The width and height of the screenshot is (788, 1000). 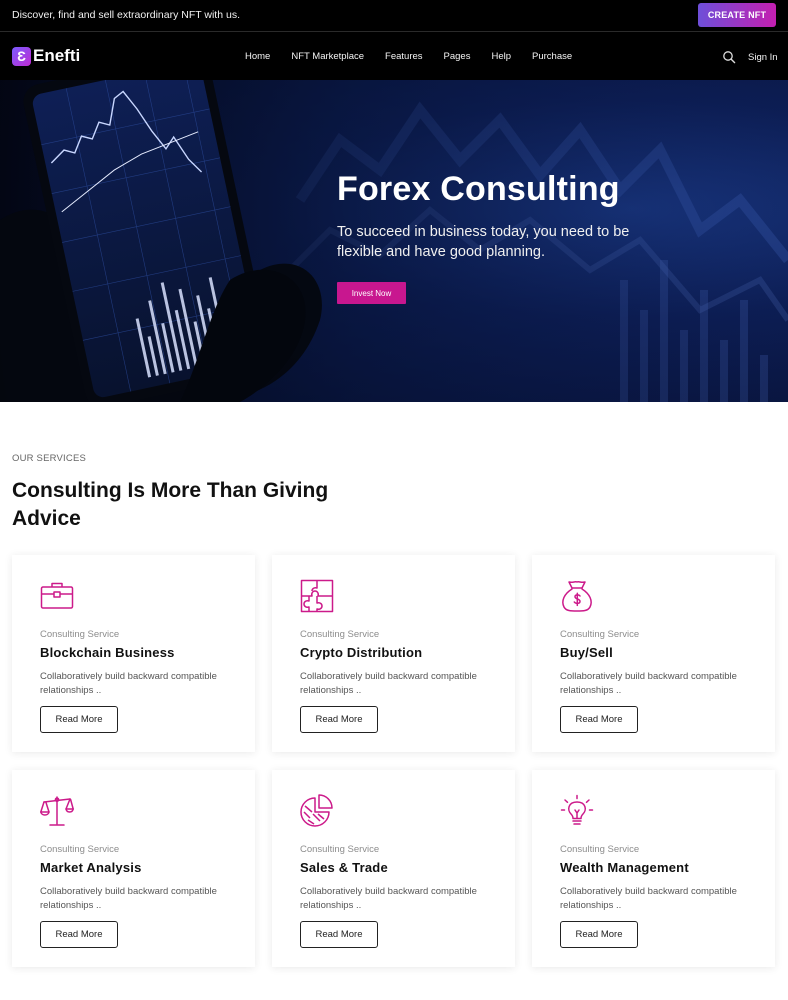 I want to click on services-eyebrow: OUR SERVICES, so click(x=49, y=458).